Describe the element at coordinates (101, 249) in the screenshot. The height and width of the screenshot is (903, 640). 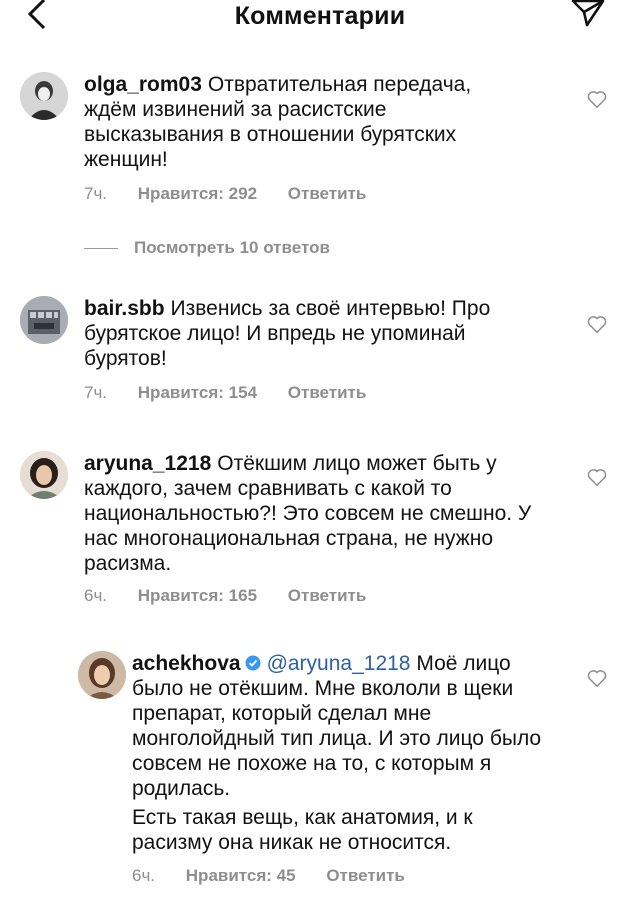
I see `divider` at that location.